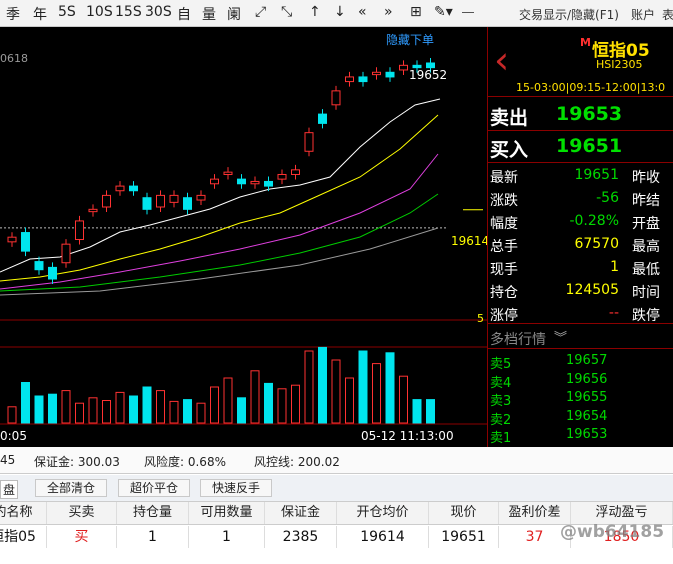  I want to click on stat-label-right: 昨结, so click(646, 201).